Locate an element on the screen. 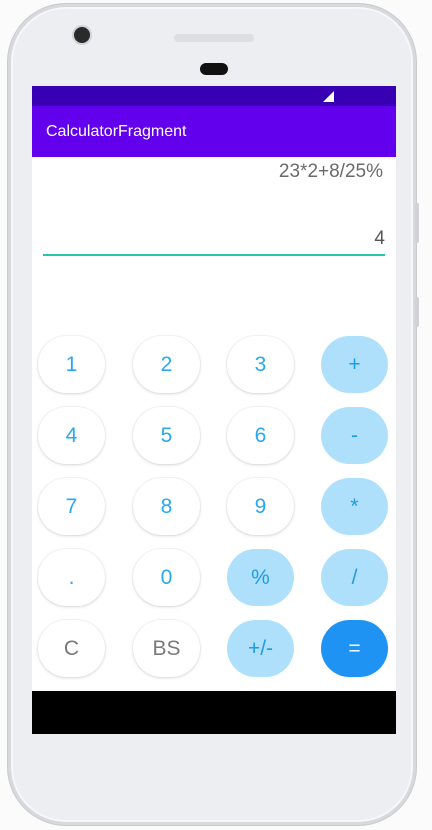 The width and height of the screenshot is (432, 830). key-decimal-button: . is located at coordinates (71, 577).